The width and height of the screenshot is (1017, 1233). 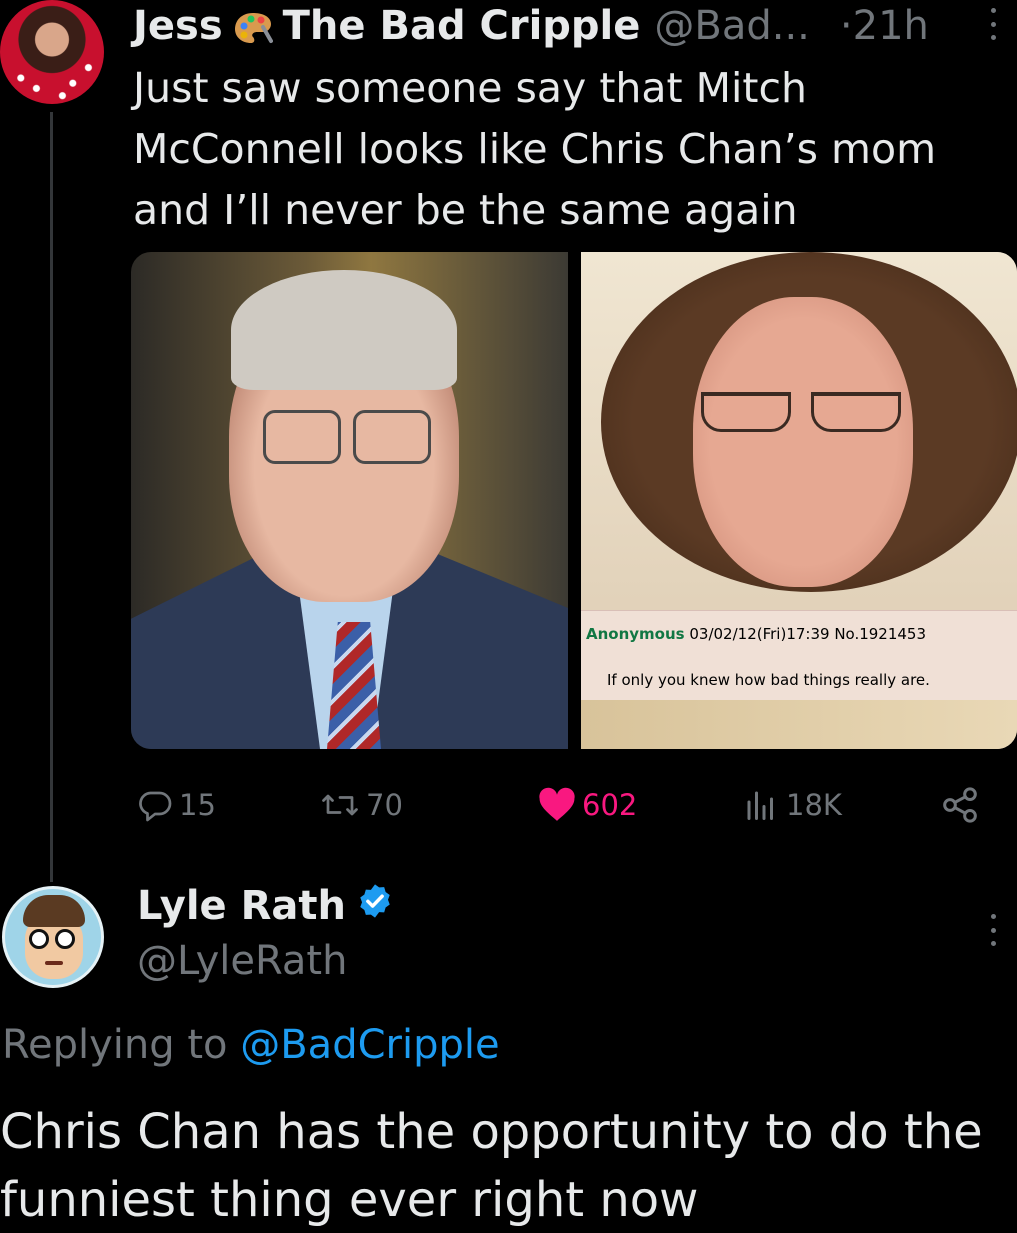 What do you see at coordinates (340, 805) in the screenshot?
I see `retweet-icon` at bounding box center [340, 805].